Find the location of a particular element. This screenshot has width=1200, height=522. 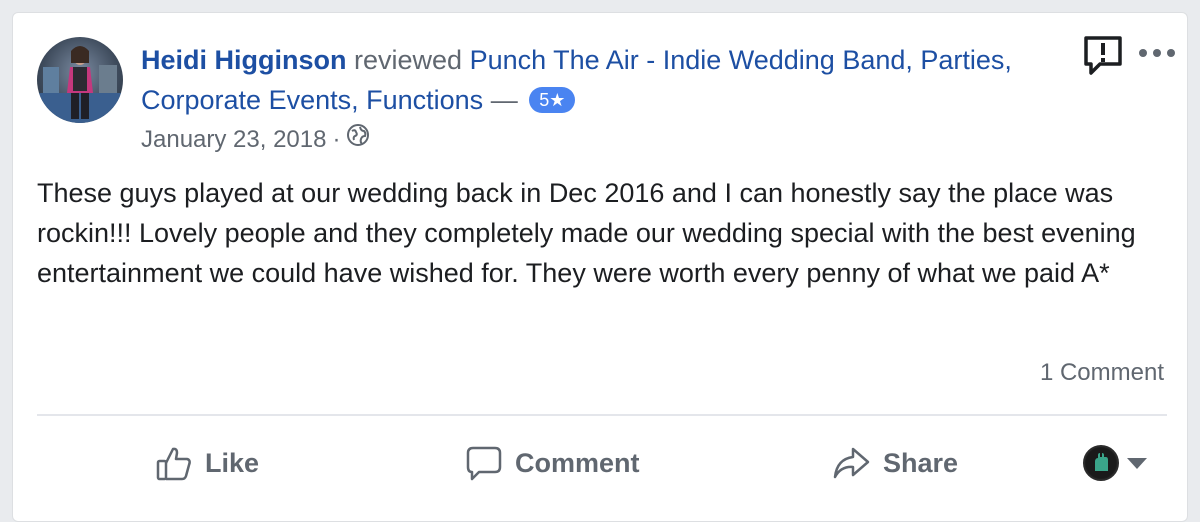

page-avatar-icon is located at coordinates (1101, 463).